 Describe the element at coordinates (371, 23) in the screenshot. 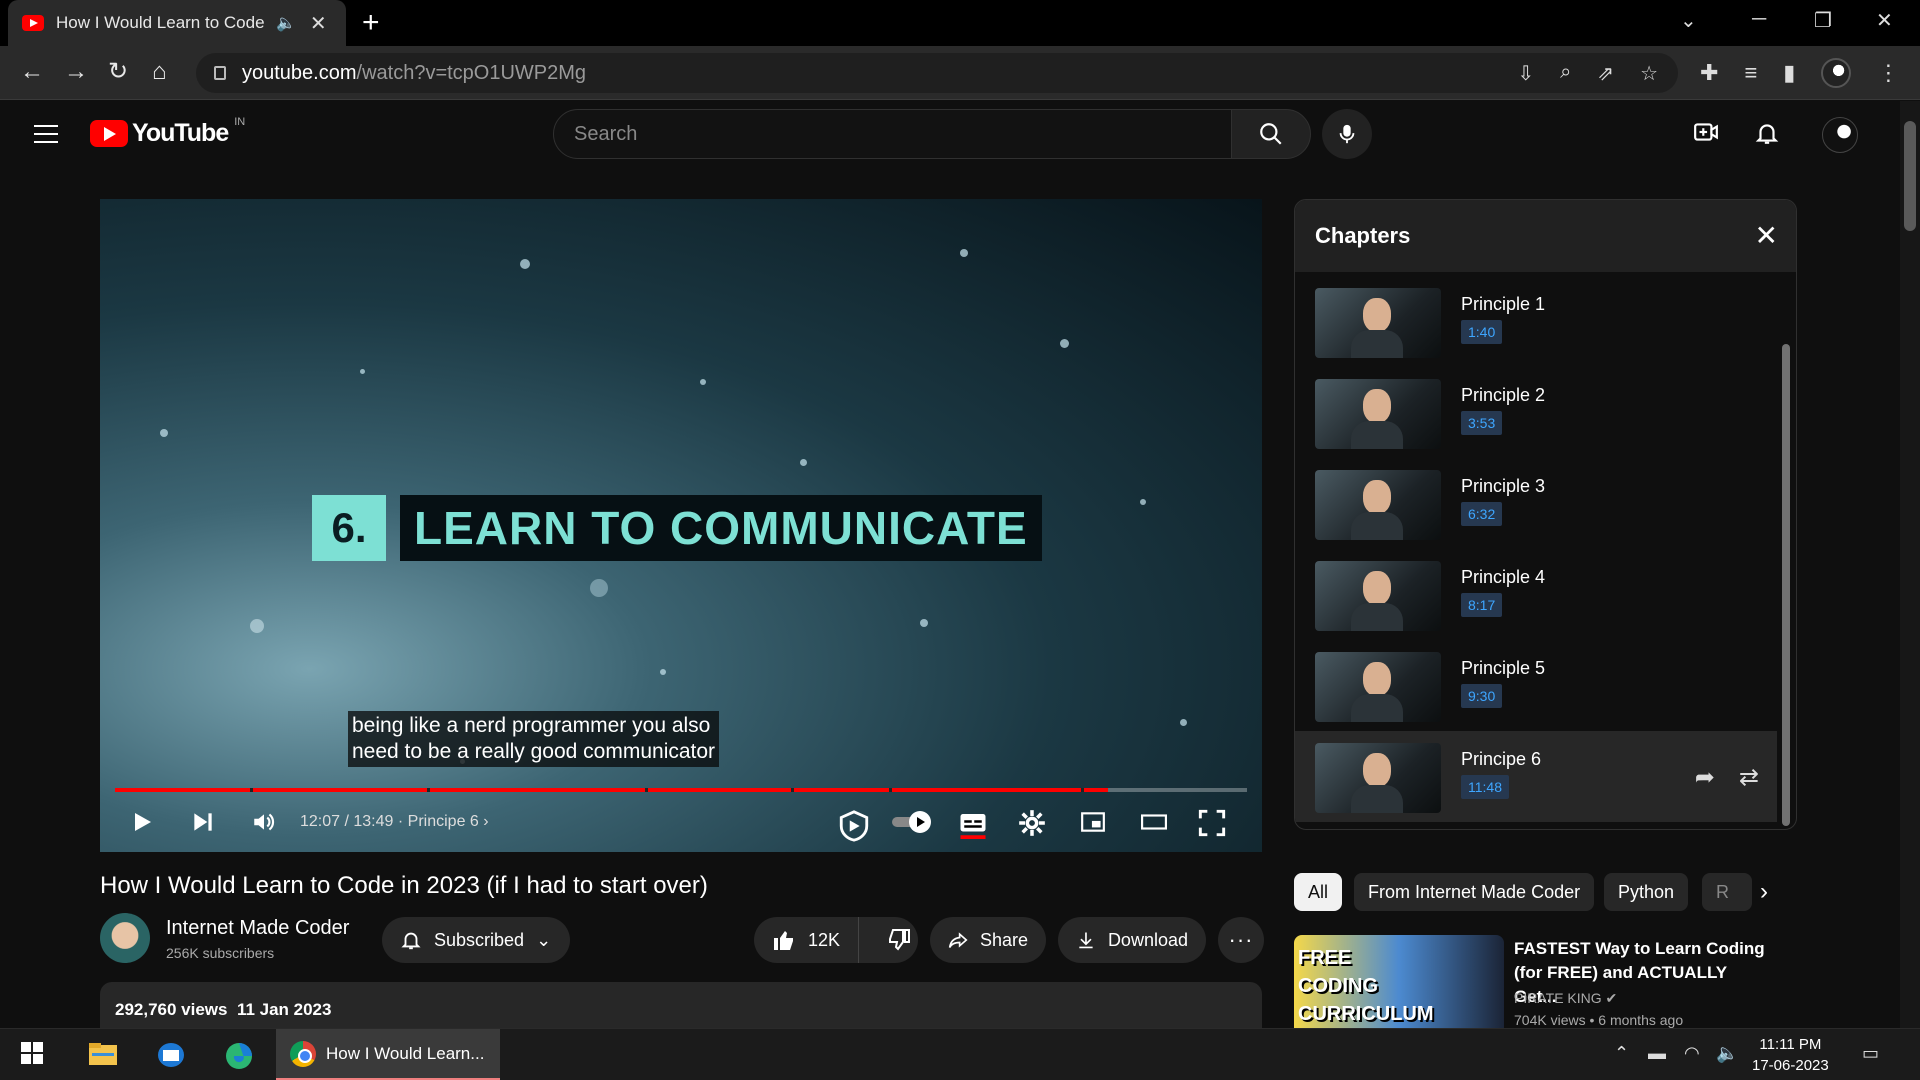

I see `new-tab-button: +` at that location.